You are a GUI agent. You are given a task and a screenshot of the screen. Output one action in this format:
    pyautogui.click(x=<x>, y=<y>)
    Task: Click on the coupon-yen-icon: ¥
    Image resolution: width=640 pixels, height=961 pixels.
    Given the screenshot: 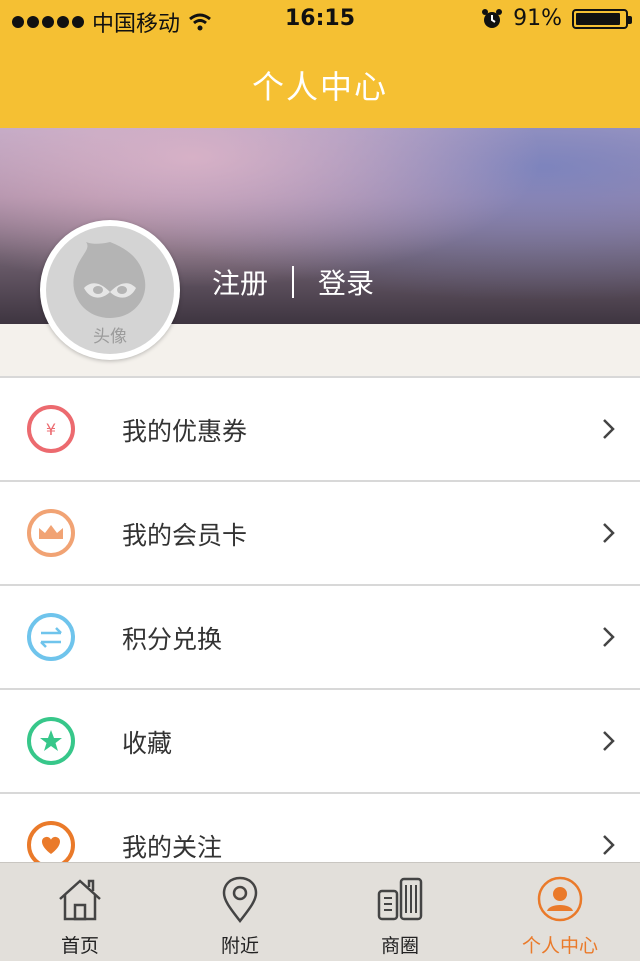 What is the action you would take?
    pyautogui.click(x=51, y=429)
    